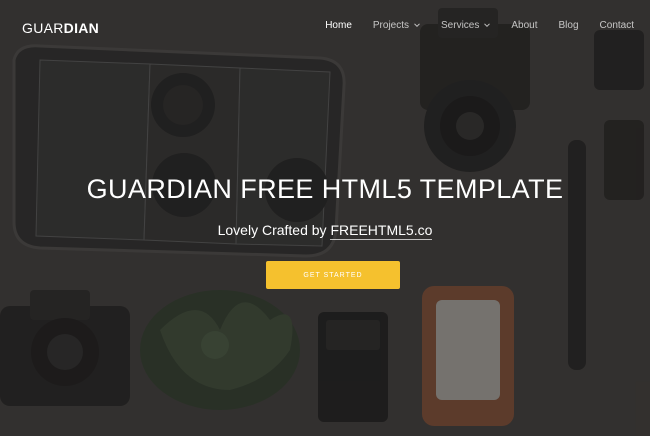  I want to click on nav-item-blog: Blog, so click(569, 25).